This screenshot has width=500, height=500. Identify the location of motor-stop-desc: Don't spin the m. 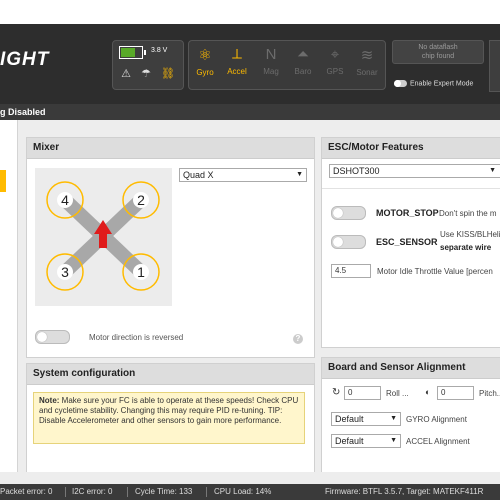
(468, 213).